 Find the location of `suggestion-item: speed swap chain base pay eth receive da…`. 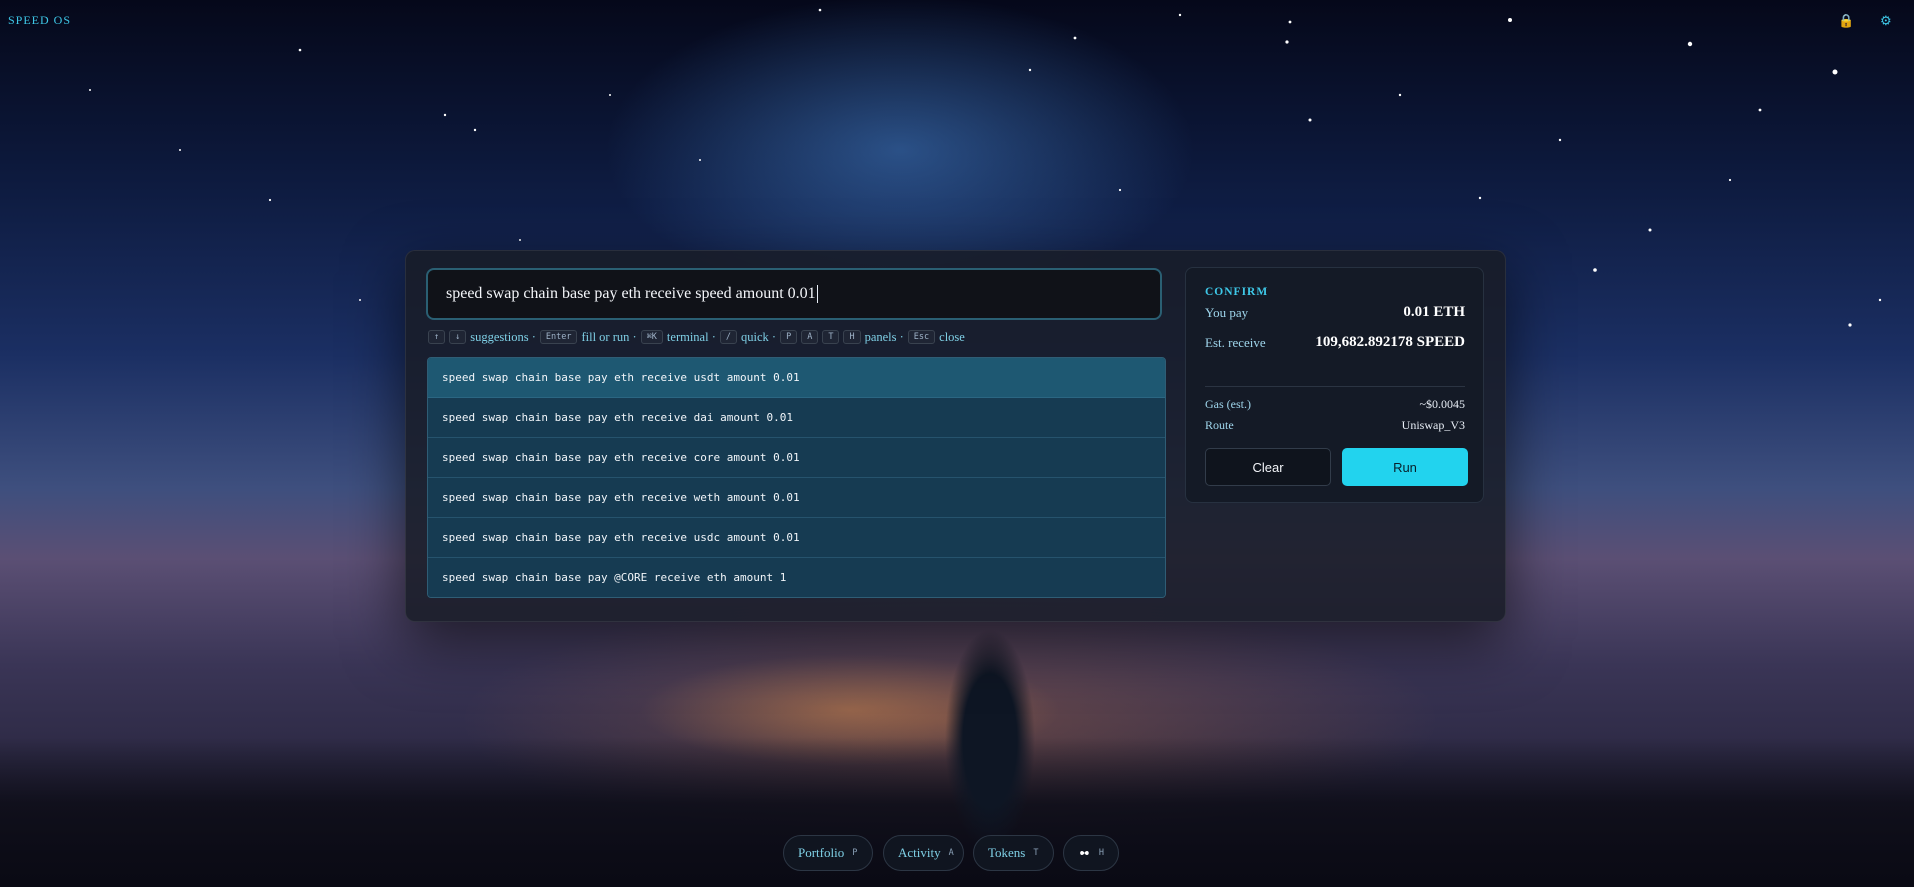

suggestion-item: speed swap chain base pay eth receive da… is located at coordinates (796, 418).